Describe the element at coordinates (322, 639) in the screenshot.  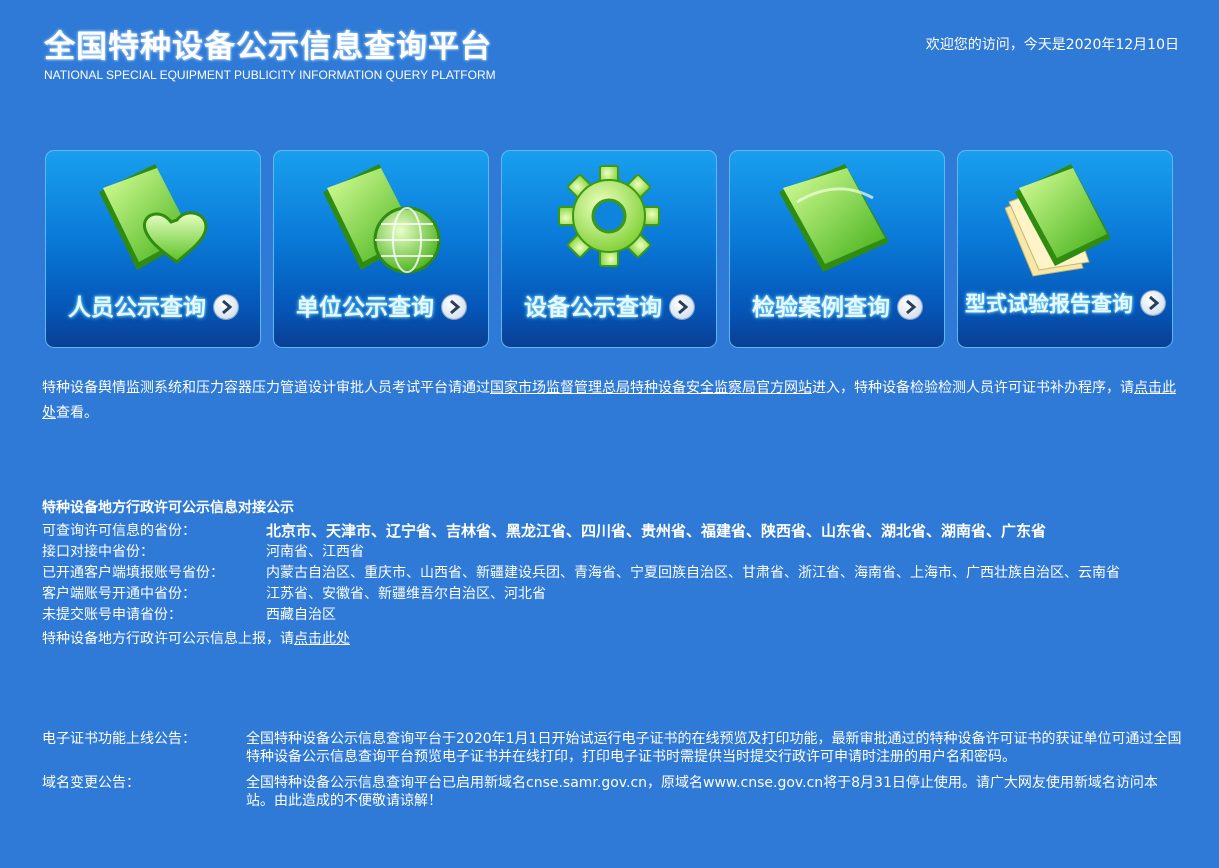
I see `report-link: 点击此处` at that location.